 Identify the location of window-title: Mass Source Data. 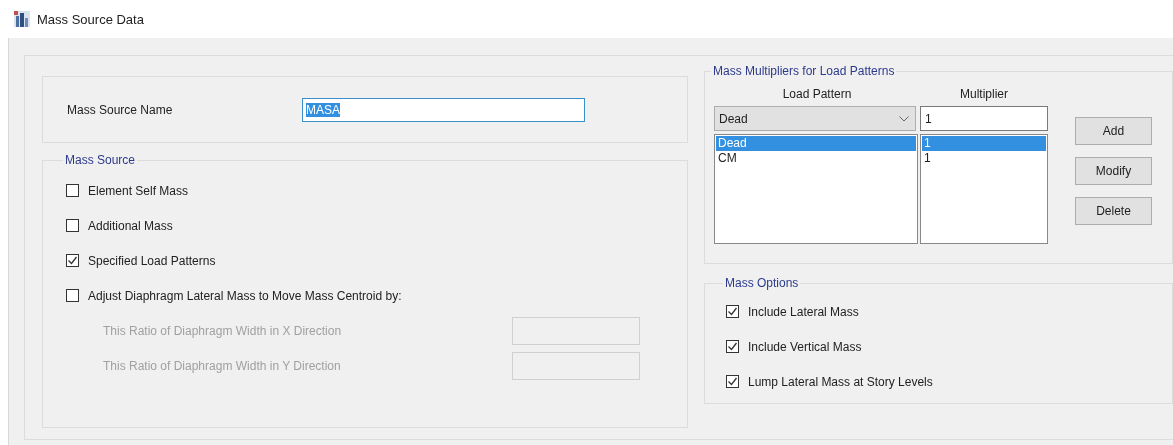
(90, 19).